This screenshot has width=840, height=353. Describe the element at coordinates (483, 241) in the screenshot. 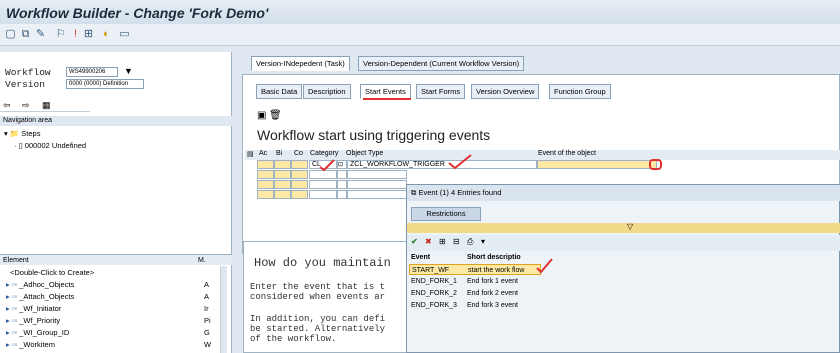

I see `more-icon: ▾` at that location.